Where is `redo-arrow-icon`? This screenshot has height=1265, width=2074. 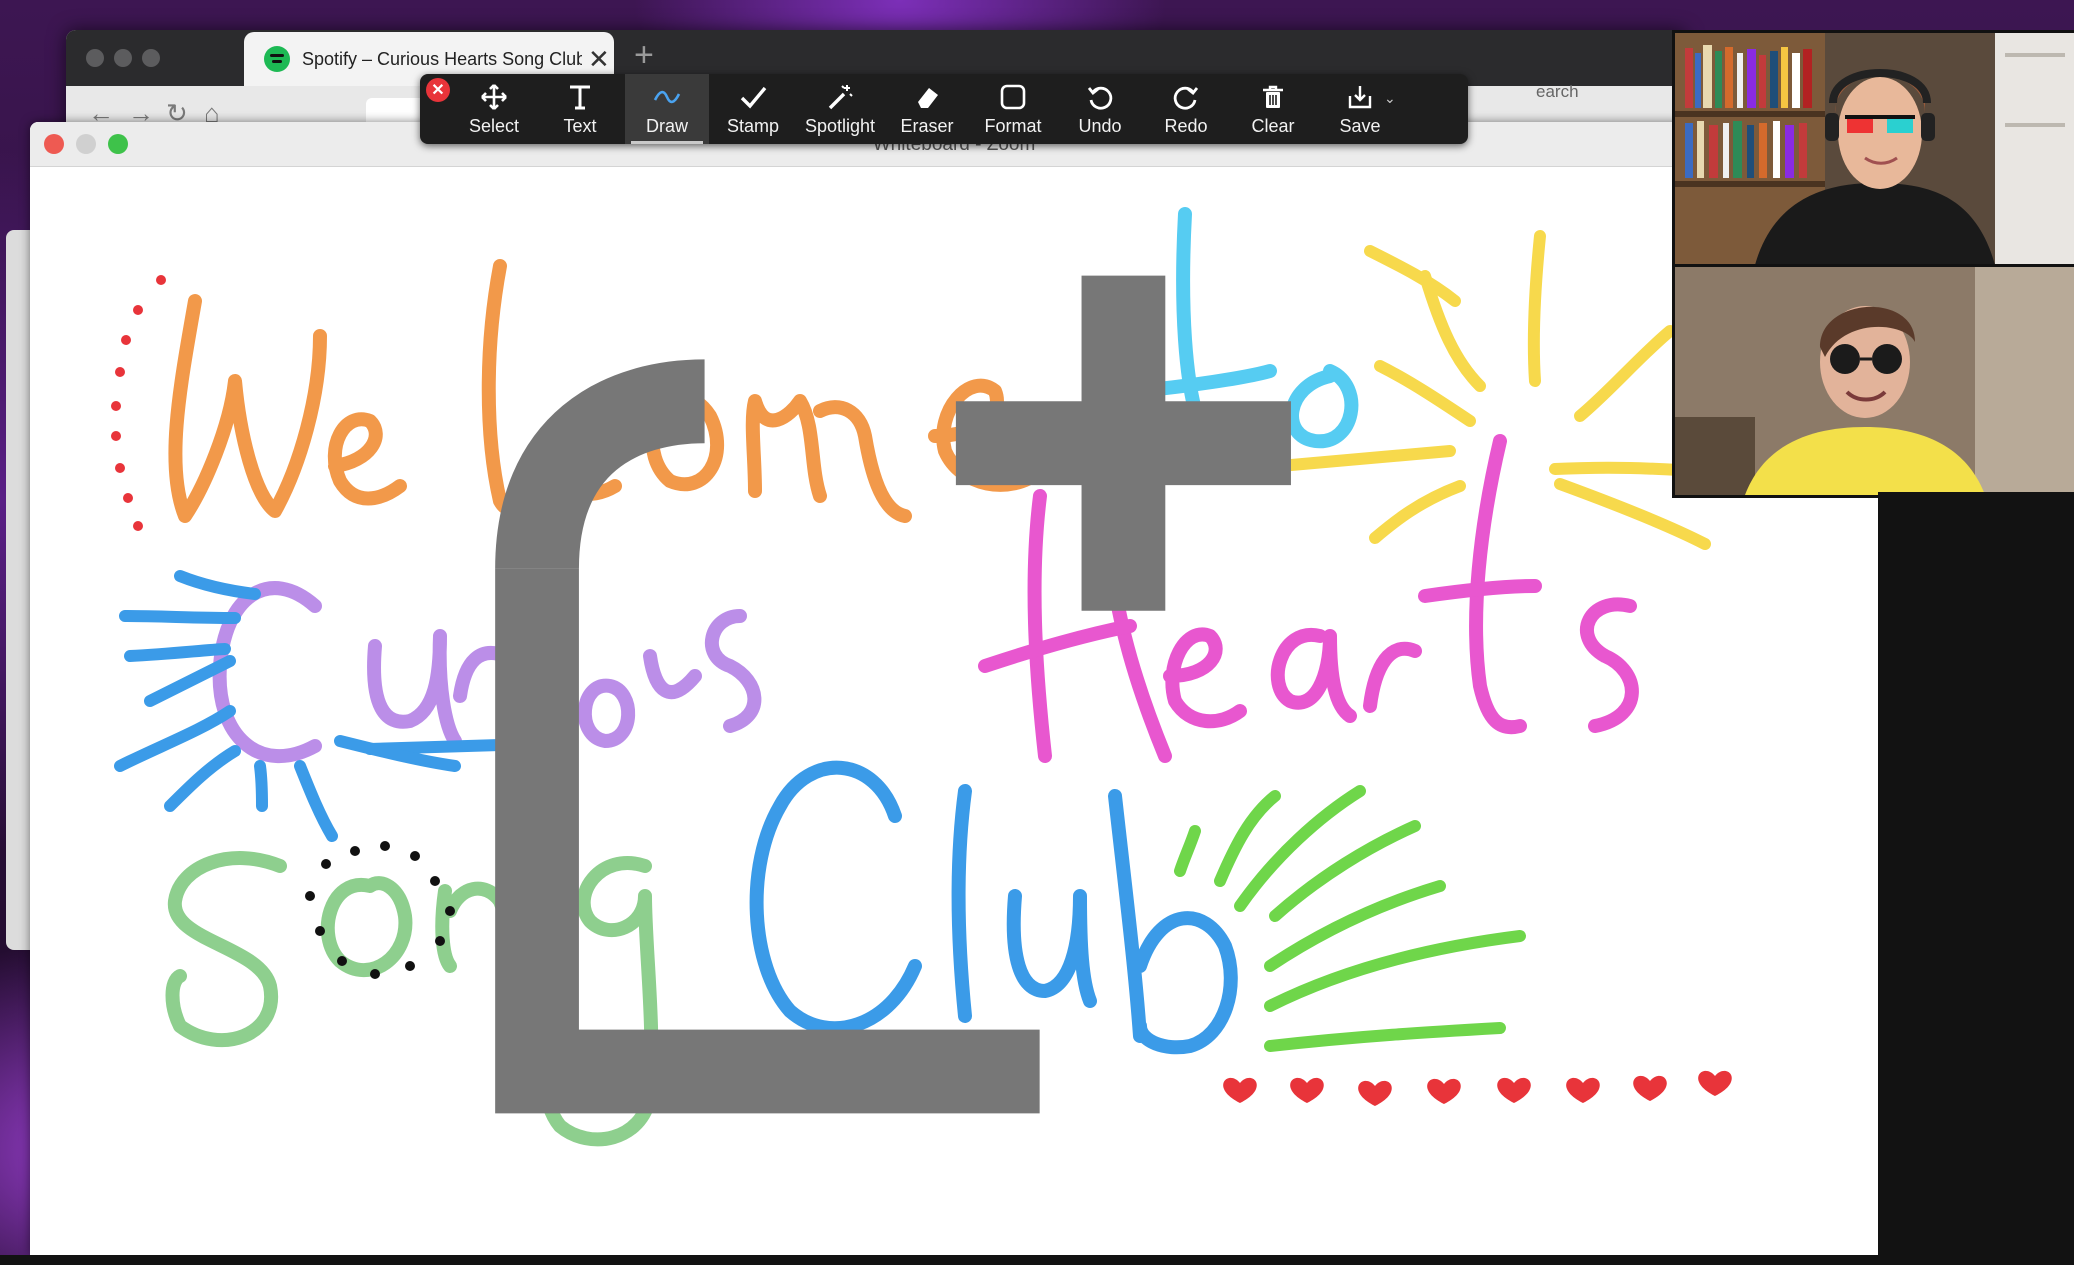 redo-arrow-icon is located at coordinates (1186, 98).